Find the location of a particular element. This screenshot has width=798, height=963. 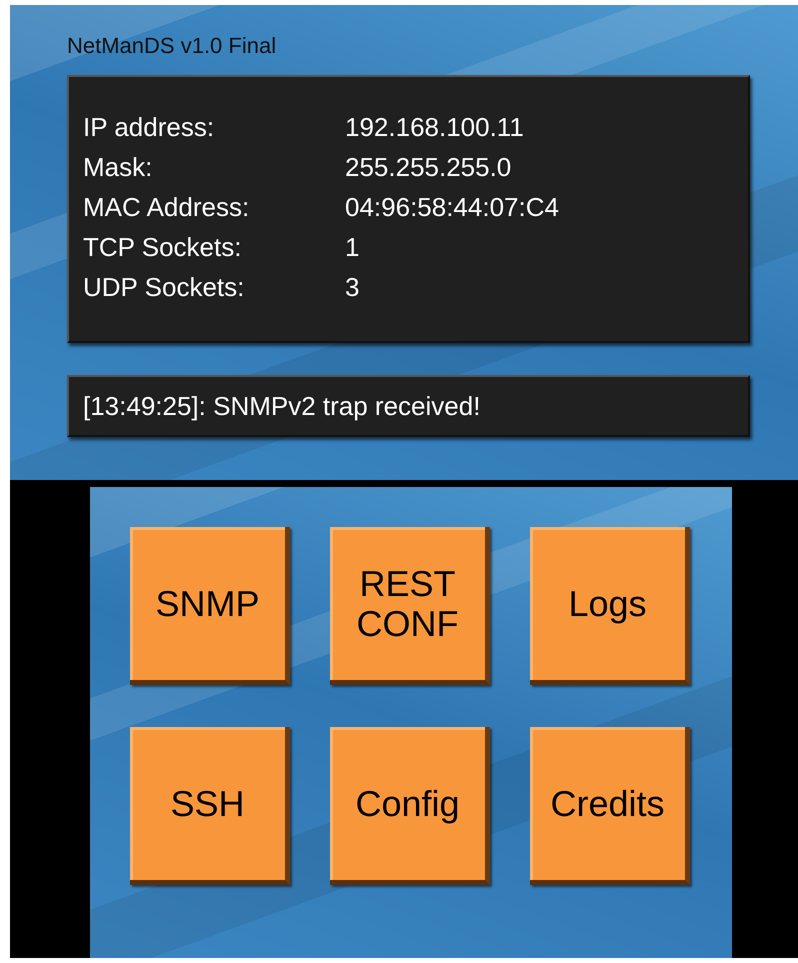

info-label: MAC Address: is located at coordinates (166, 207).